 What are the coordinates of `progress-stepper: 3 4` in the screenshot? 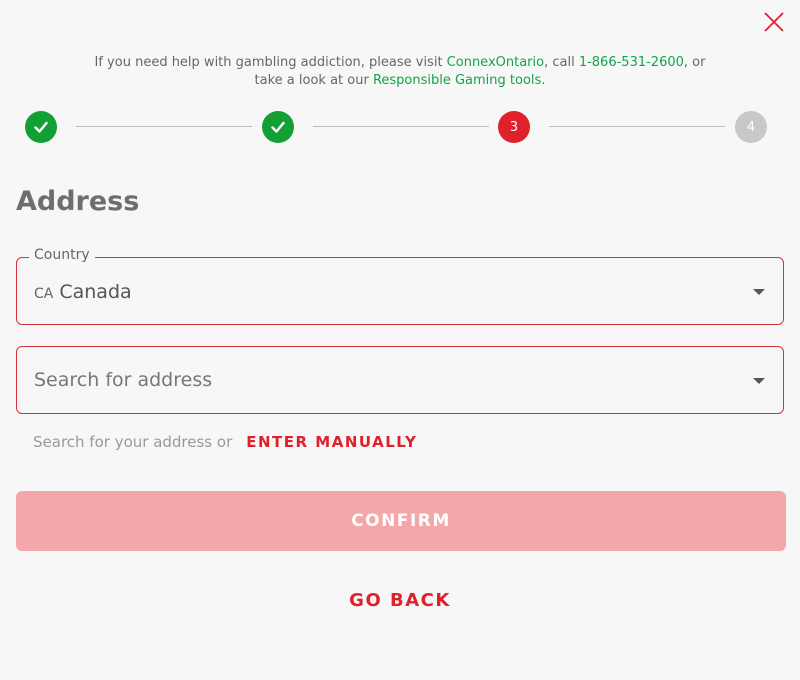 It's located at (396, 127).